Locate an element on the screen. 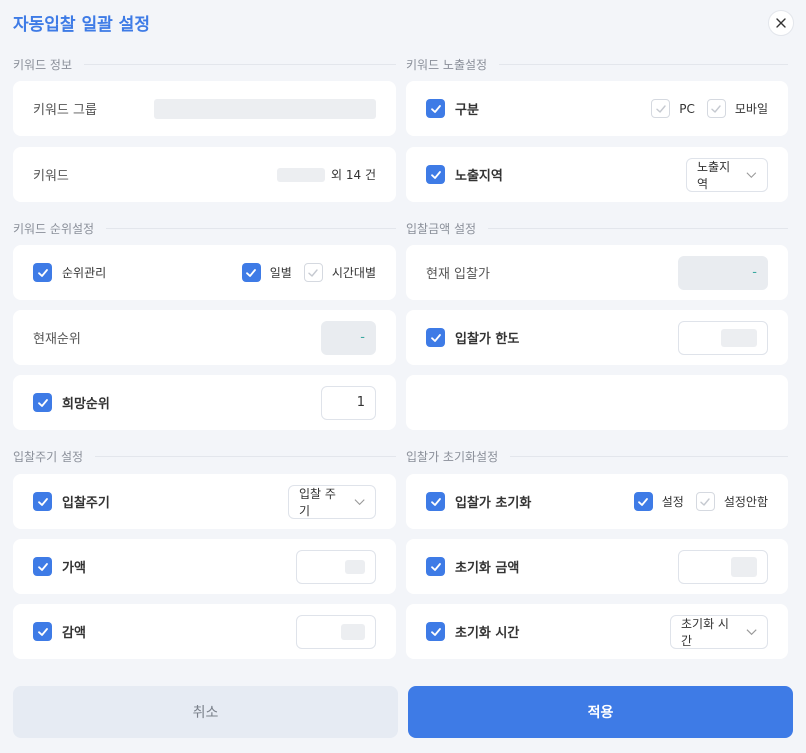  increase-label: 가액 is located at coordinates (74, 568).